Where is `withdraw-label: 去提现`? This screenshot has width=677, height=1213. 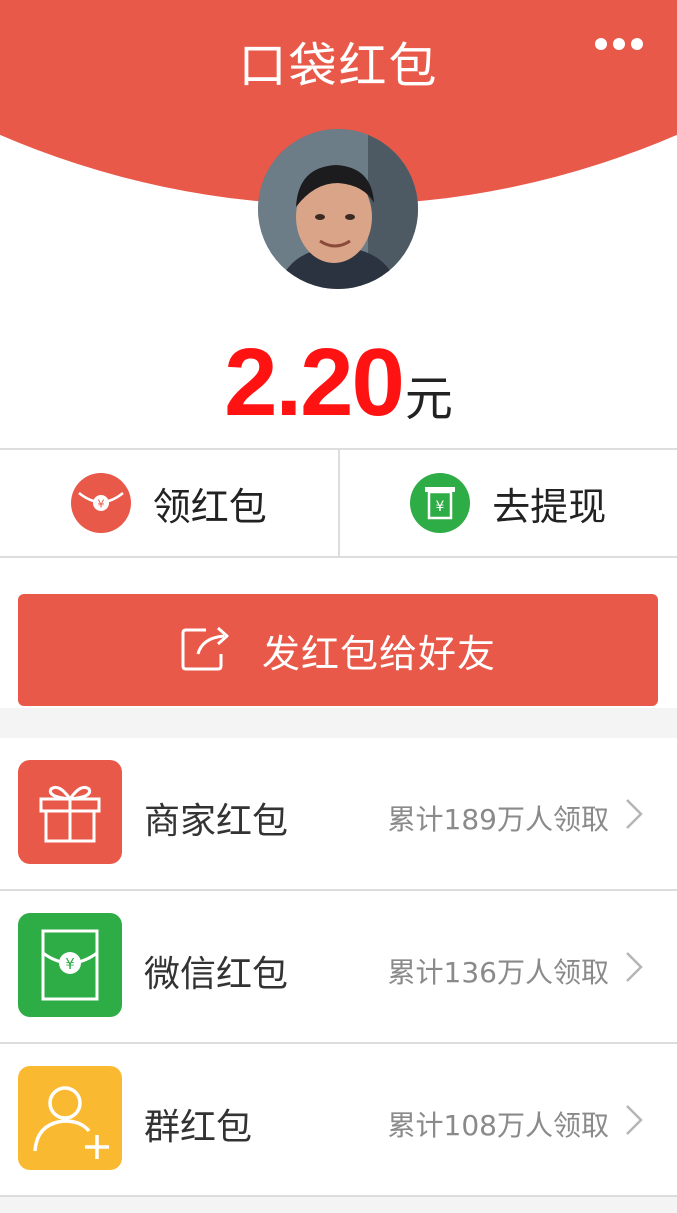 withdraw-label: 去提现 is located at coordinates (549, 506).